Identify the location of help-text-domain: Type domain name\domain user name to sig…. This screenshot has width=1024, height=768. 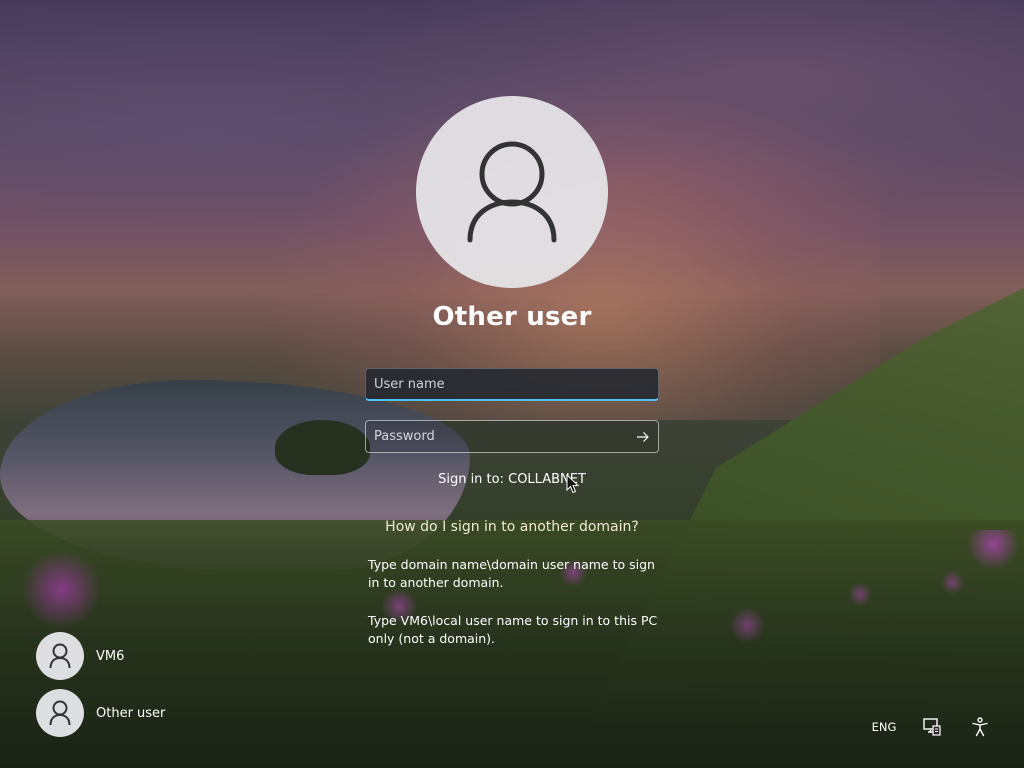
(511, 573).